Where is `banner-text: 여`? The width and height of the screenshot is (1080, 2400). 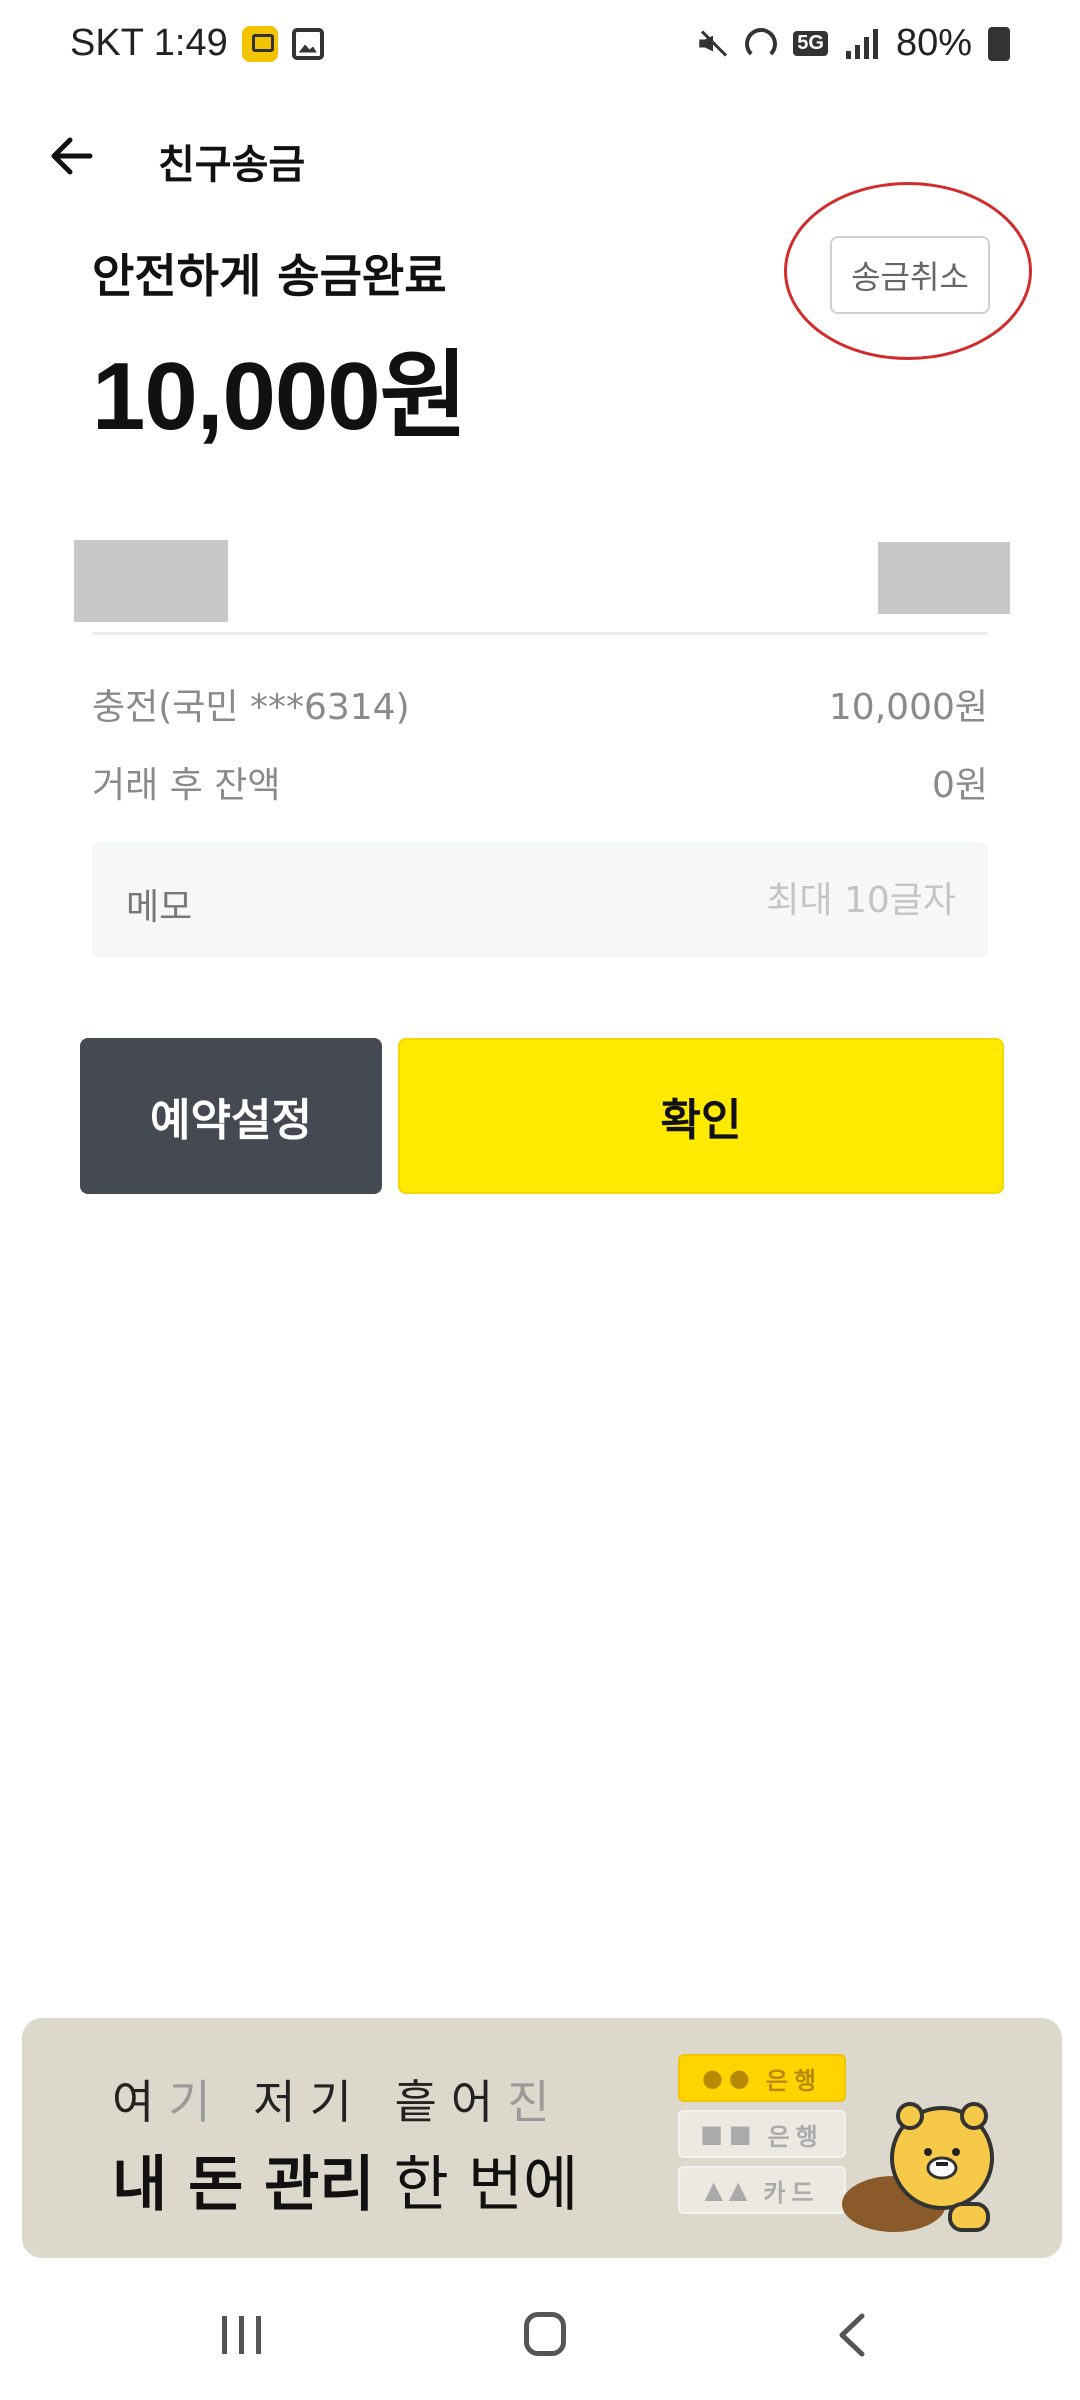 banner-text: 여 is located at coordinates (140, 2102).